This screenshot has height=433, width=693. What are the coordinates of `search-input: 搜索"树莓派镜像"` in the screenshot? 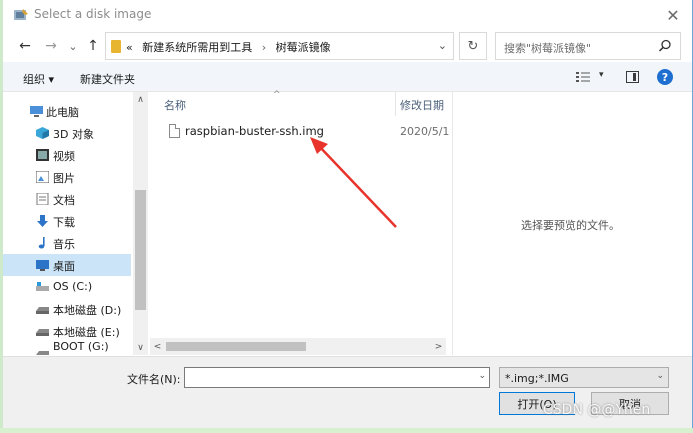 It's located at (588, 46).